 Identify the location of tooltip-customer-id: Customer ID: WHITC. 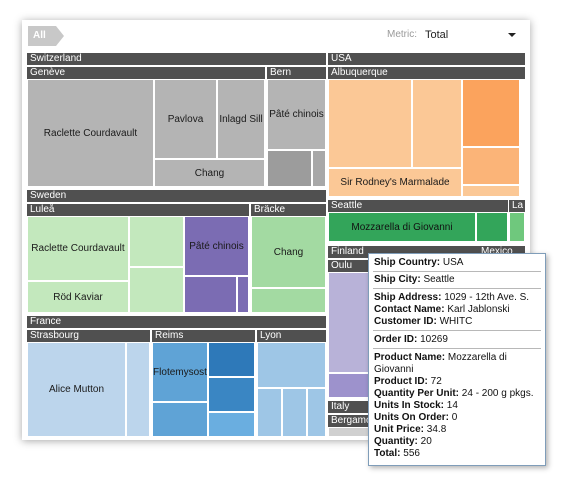
(423, 321).